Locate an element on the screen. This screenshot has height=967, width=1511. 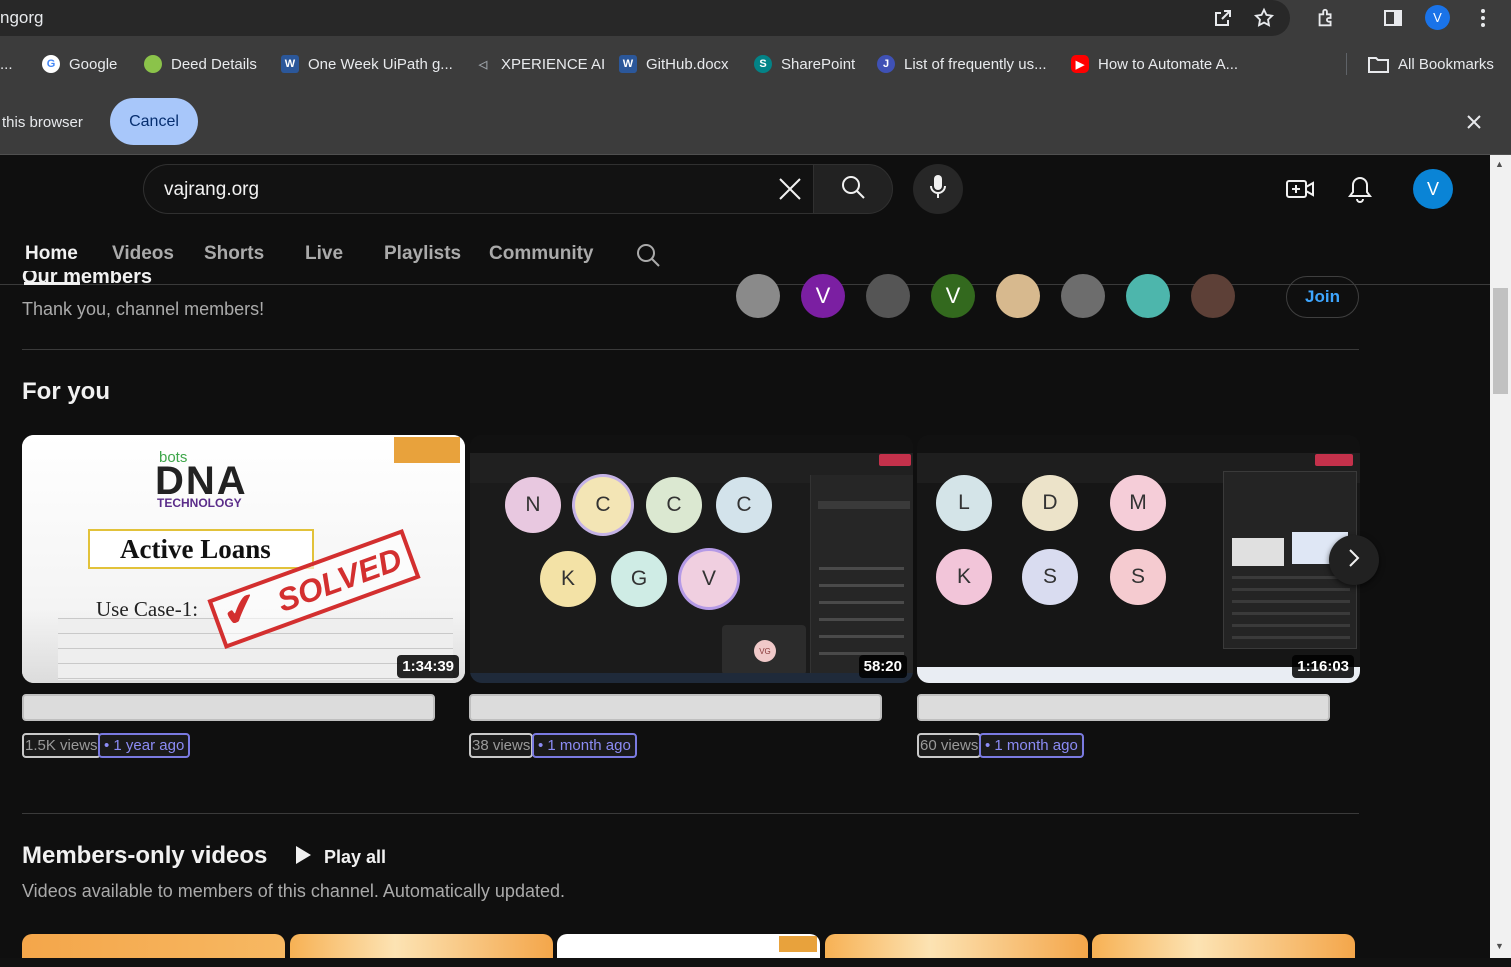
account-avatar: V is located at coordinates (1433, 189).